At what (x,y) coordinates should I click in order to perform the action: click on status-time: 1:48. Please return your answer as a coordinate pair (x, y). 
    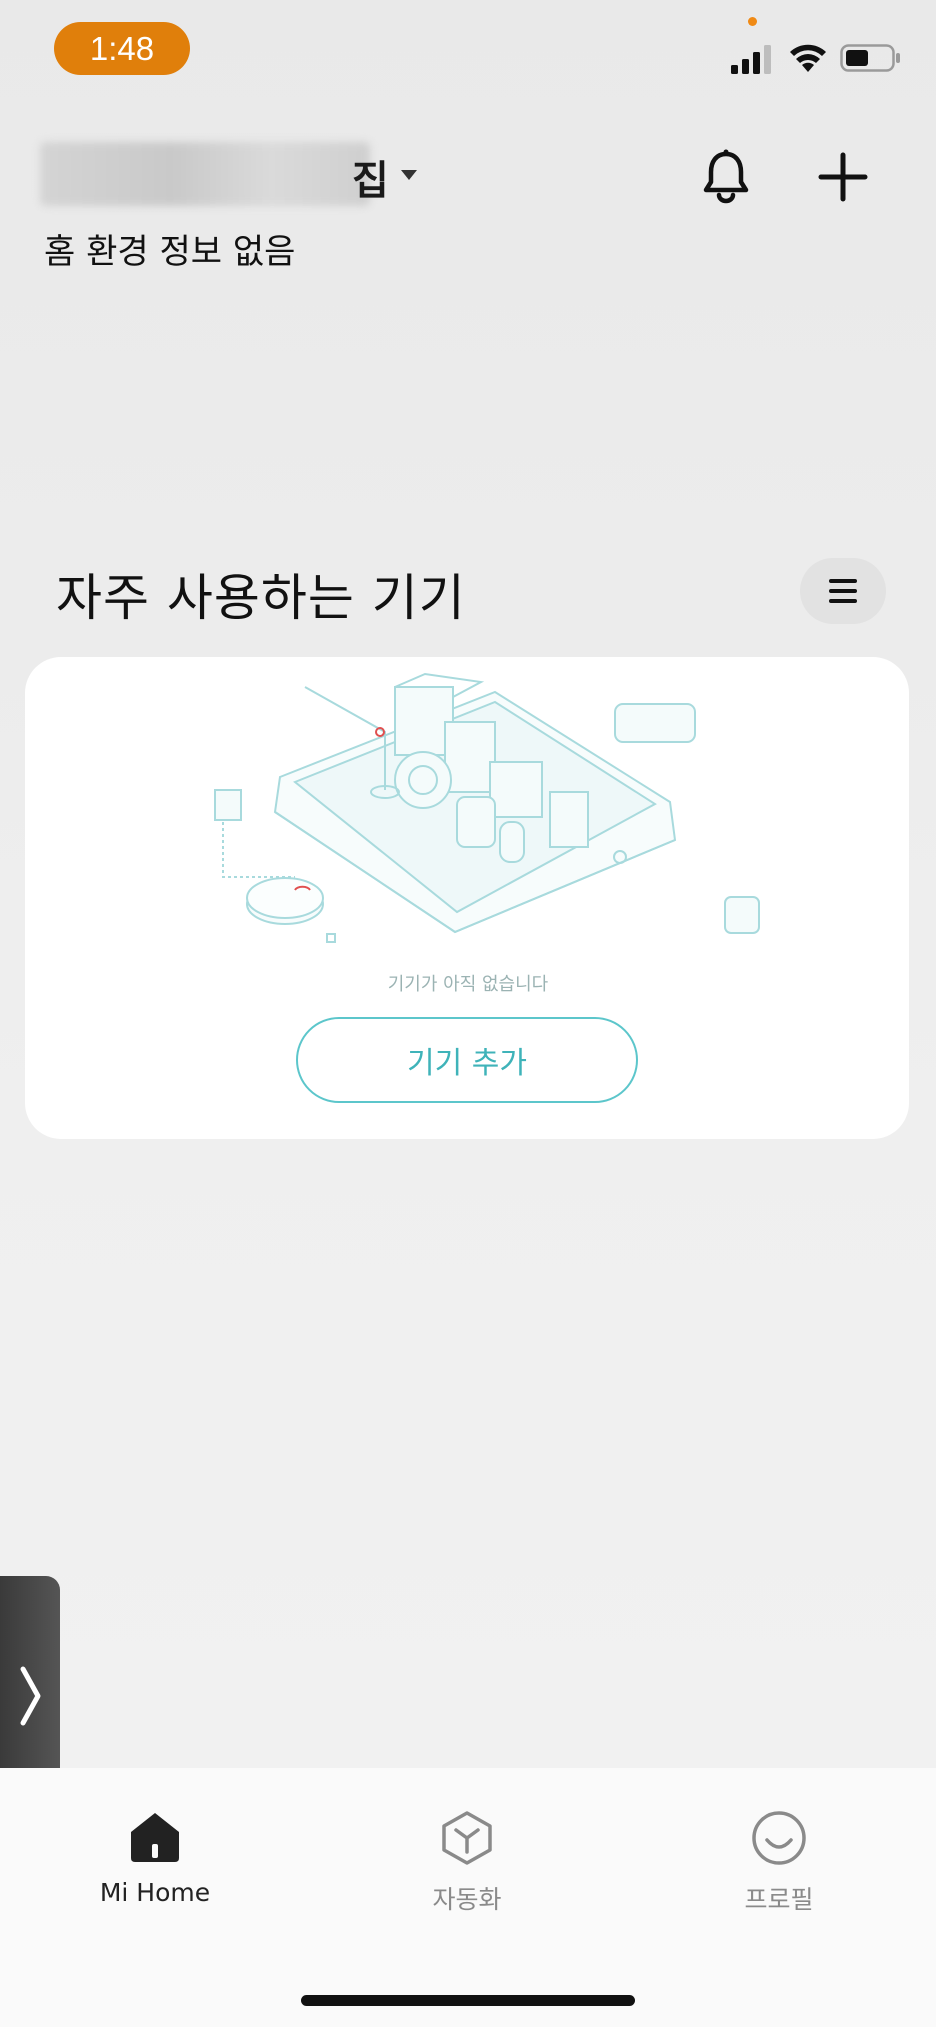
    Looking at the image, I should click on (122, 48).